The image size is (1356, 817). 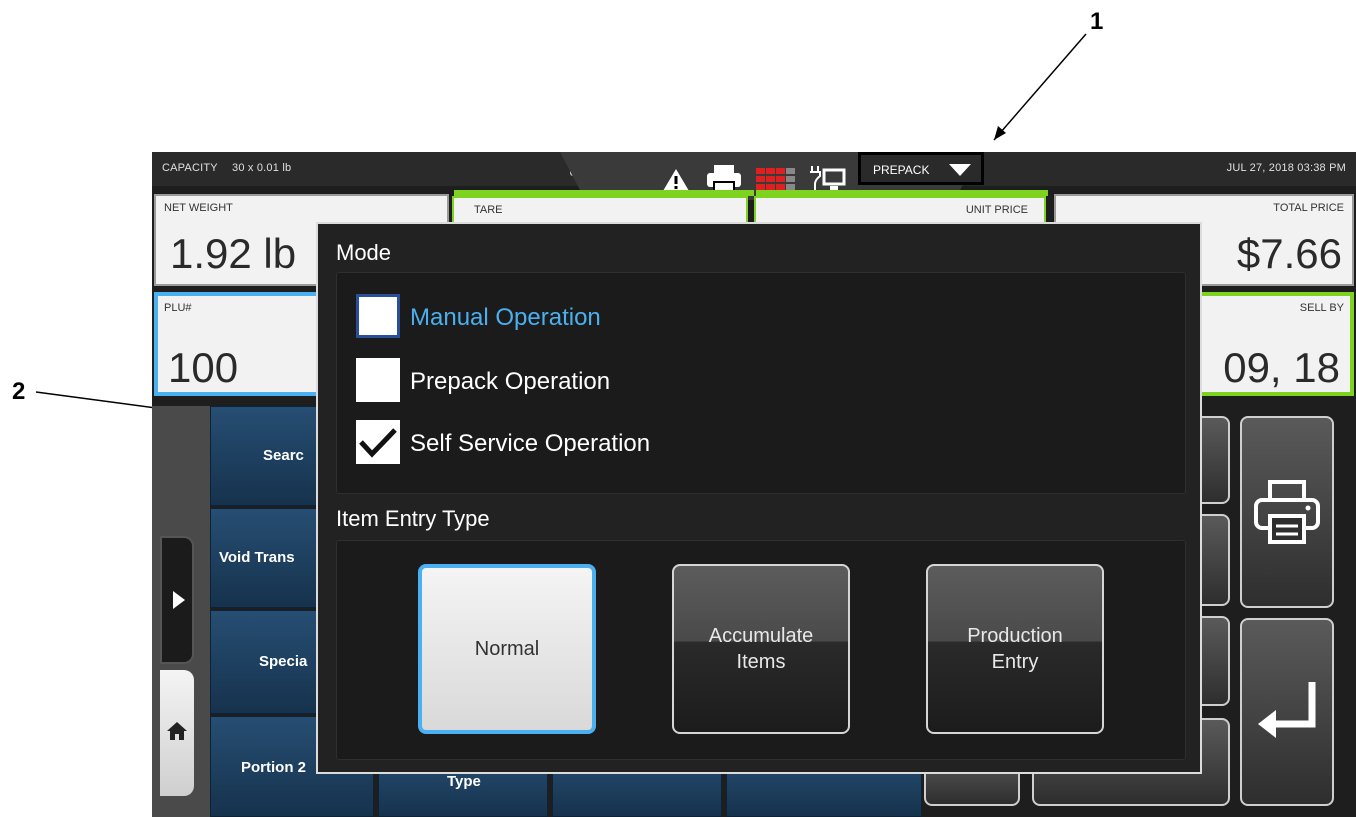 I want to click on nav-tile-portion-label: Portion 2, so click(x=274, y=767).